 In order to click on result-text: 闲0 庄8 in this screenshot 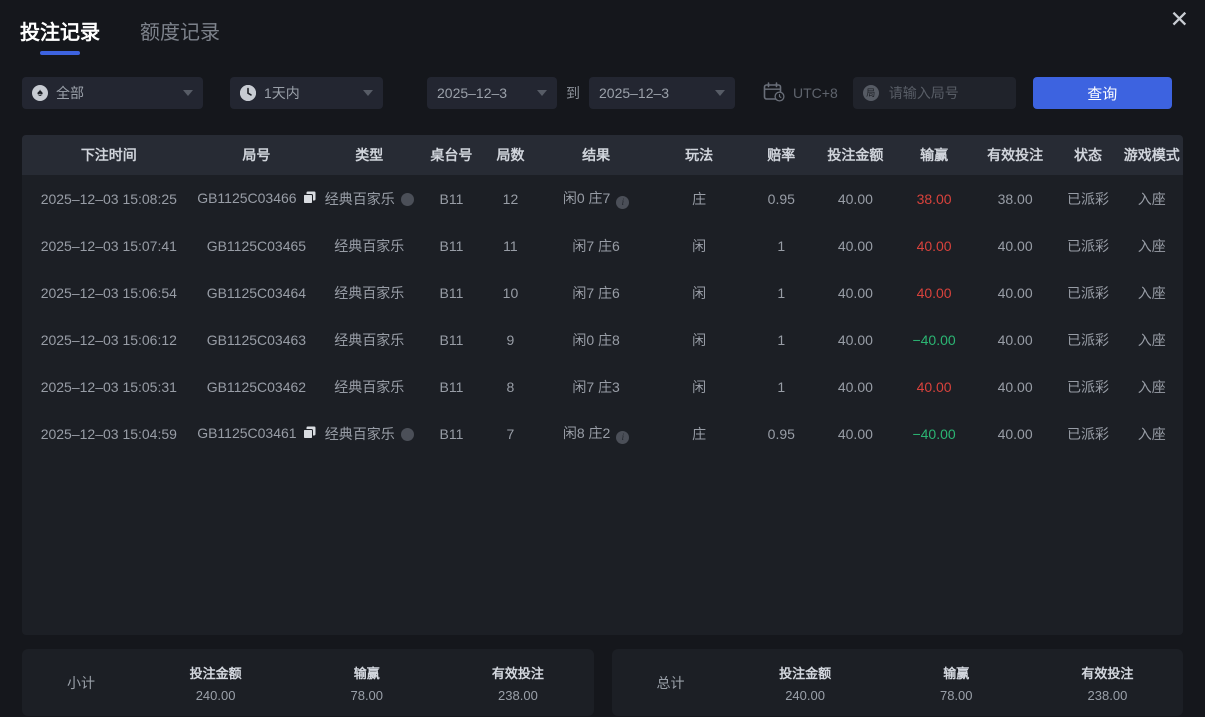, I will do `click(596, 339)`.